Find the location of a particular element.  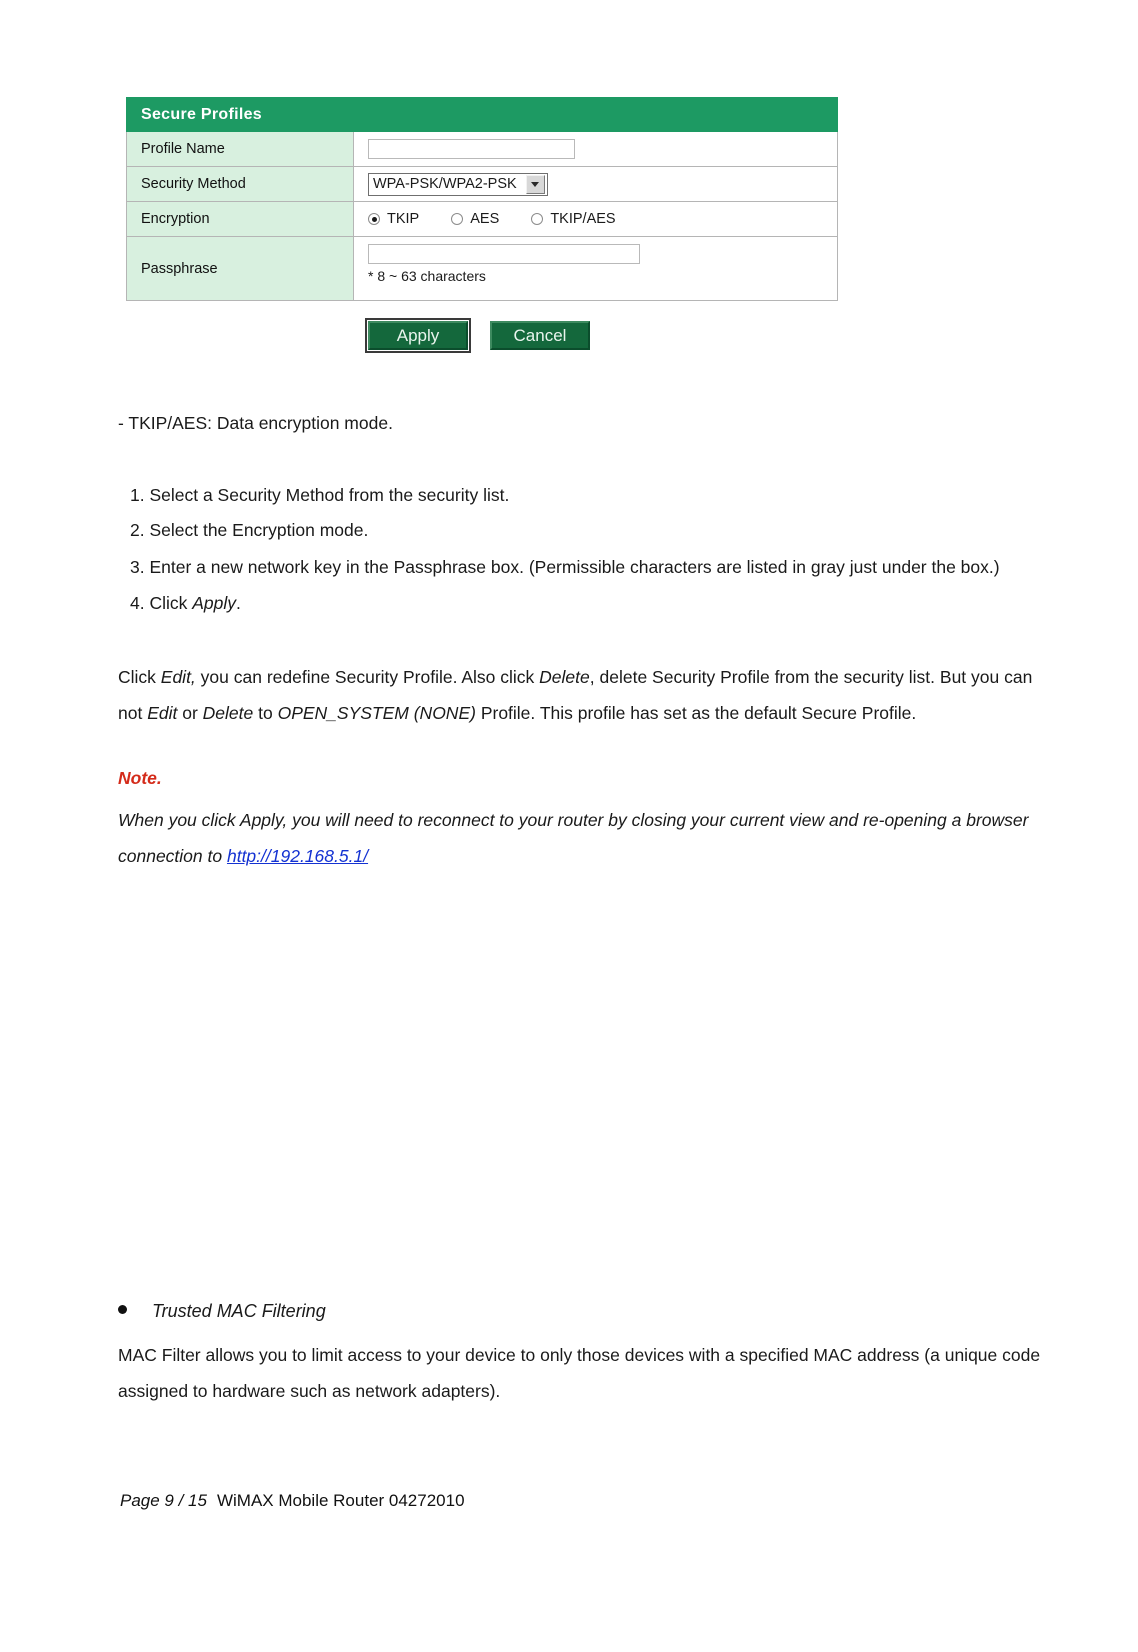

table-row-encryption: Encryption TKIP AES TKIP/AES is located at coordinates (482, 219).